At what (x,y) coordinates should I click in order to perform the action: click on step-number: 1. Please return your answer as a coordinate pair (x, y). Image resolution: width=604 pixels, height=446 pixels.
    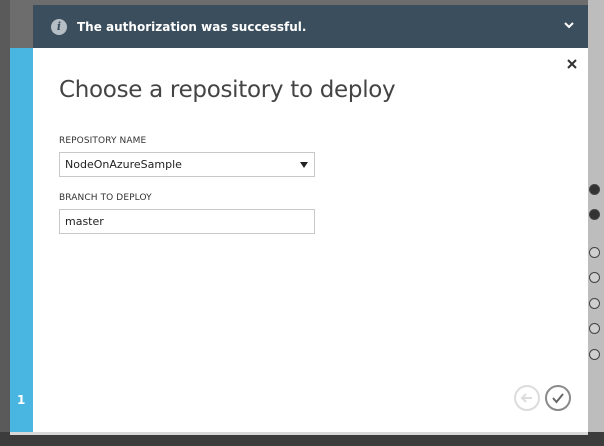
    Looking at the image, I should click on (21, 400).